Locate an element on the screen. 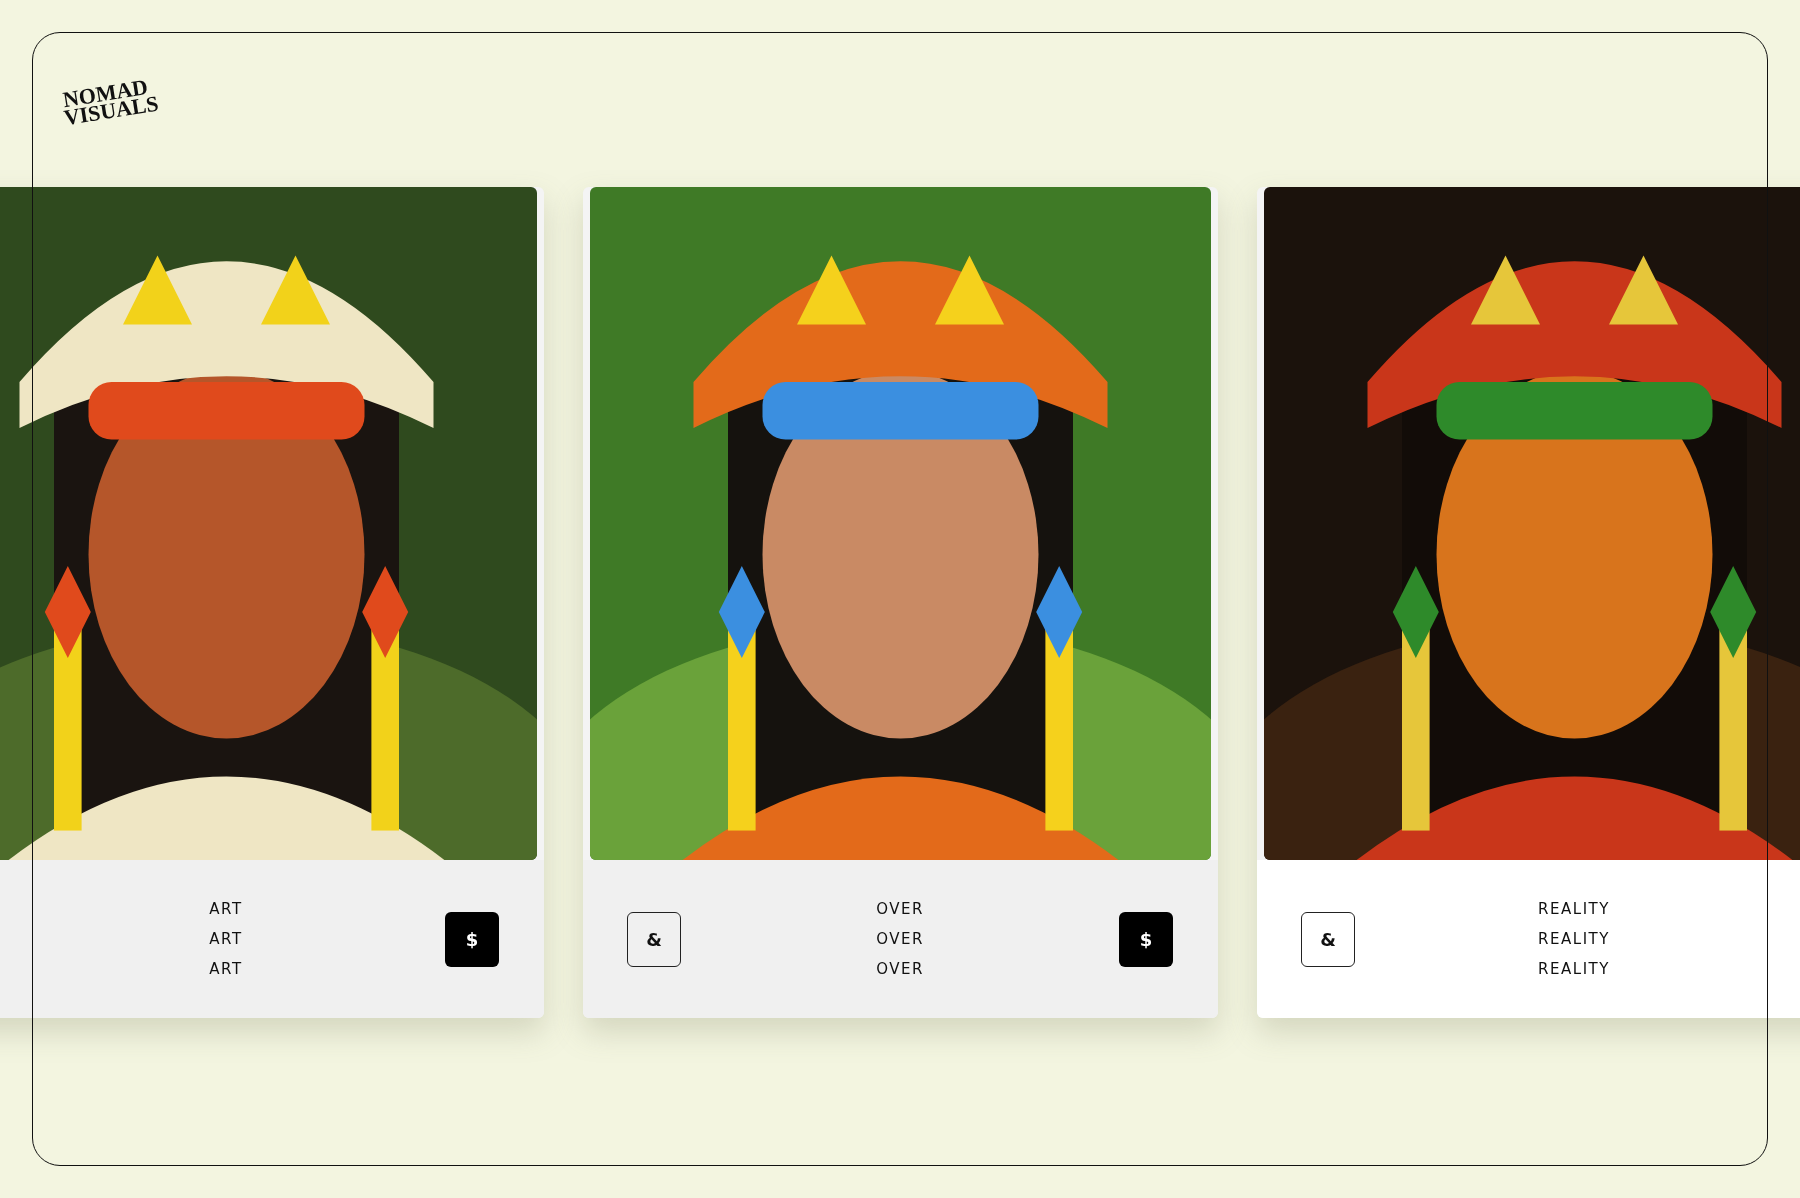 Image resolution: width=1800 pixels, height=1198 pixels. logo: NOMAD VISUALS is located at coordinates (109, 101).